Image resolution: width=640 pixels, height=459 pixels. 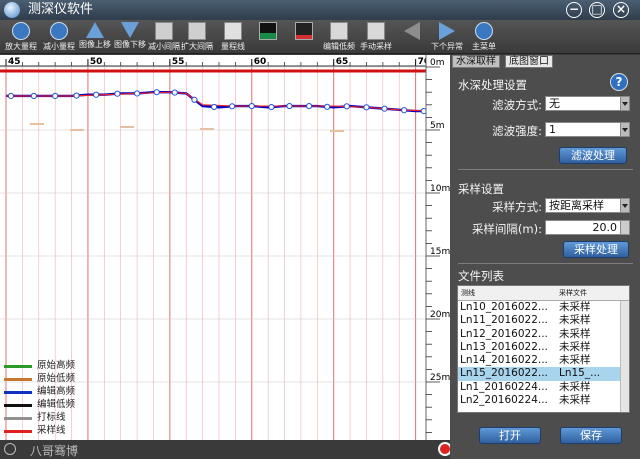 What do you see at coordinates (130, 44) in the screenshot?
I see `toolbar-label: 图像下移` at bounding box center [130, 44].